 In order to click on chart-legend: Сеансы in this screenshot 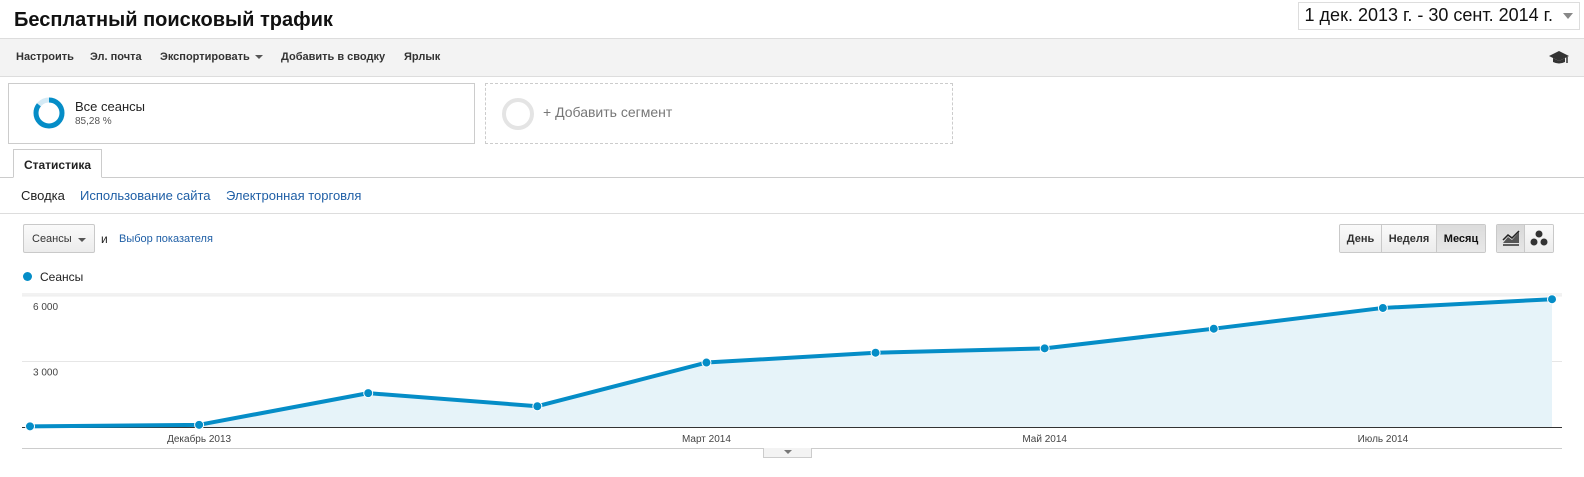, I will do `click(53, 277)`.